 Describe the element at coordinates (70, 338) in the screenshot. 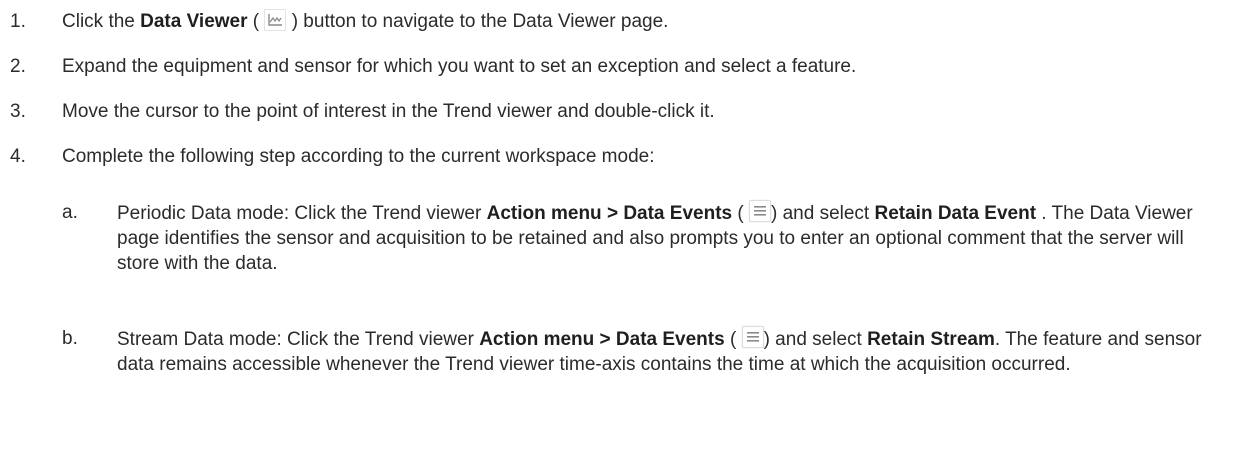

I see `substep-letter: b.` at that location.